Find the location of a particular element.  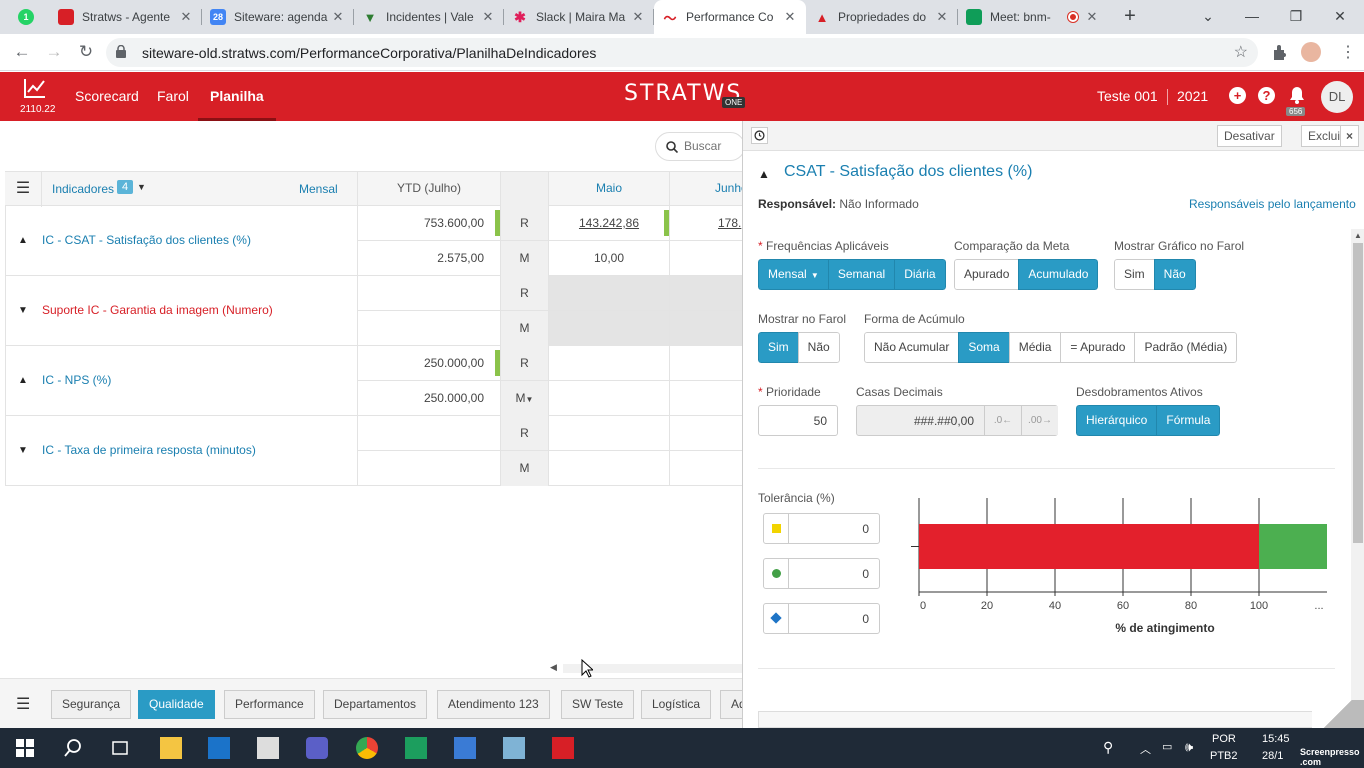

accum-avg-button: Média is located at coordinates (1035, 347).